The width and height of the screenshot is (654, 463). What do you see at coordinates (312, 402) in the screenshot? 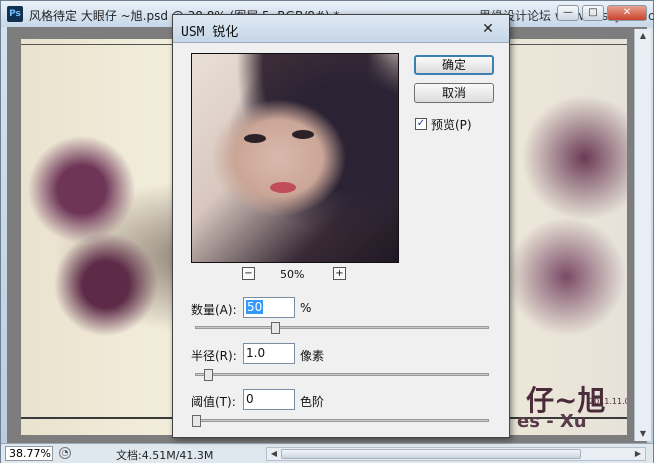
I see `threshold-unit: 色阶` at bounding box center [312, 402].